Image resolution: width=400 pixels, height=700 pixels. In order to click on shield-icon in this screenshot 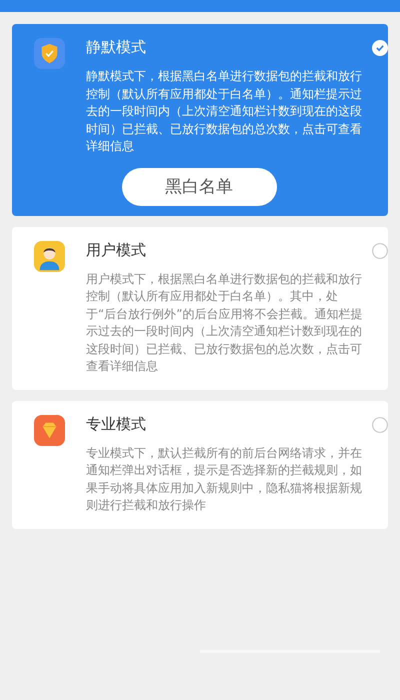, I will do `click(49, 53)`.